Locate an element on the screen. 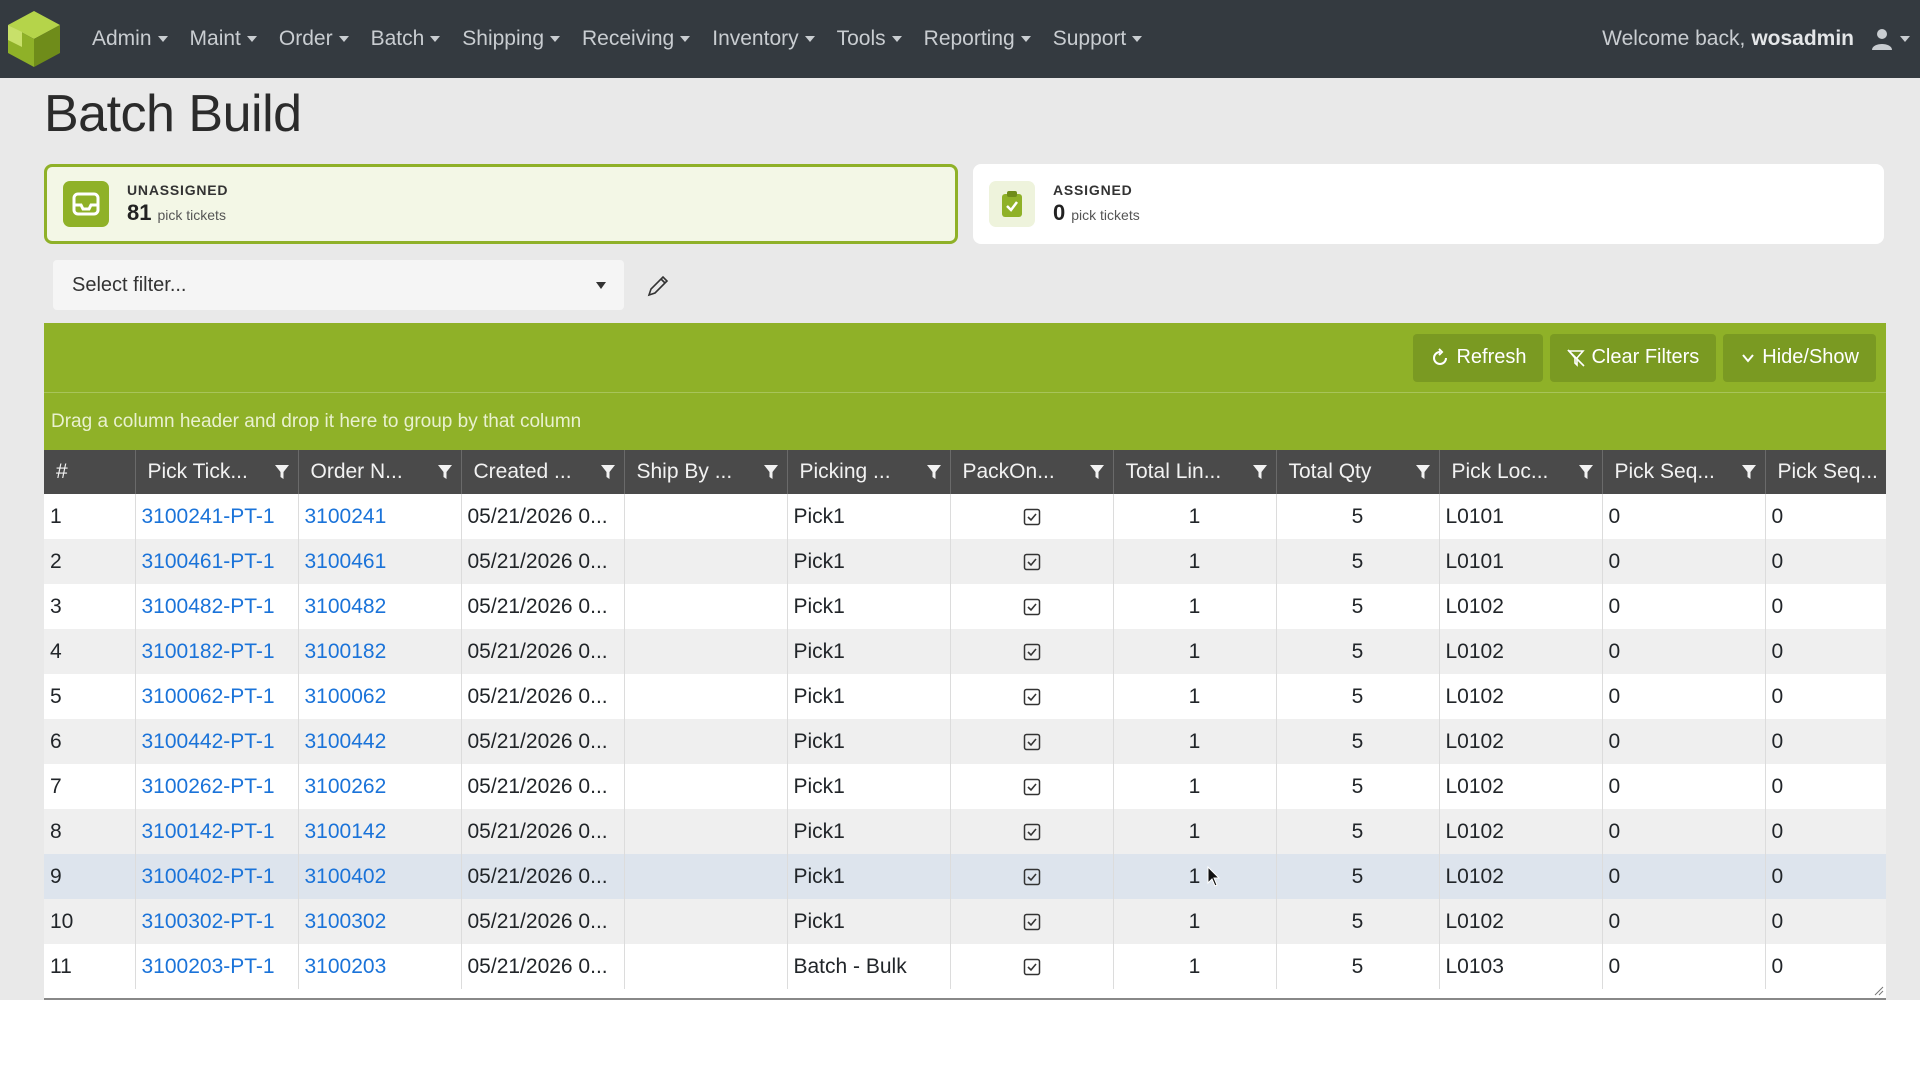  nav-item-batch: Batch is located at coordinates (406, 39).